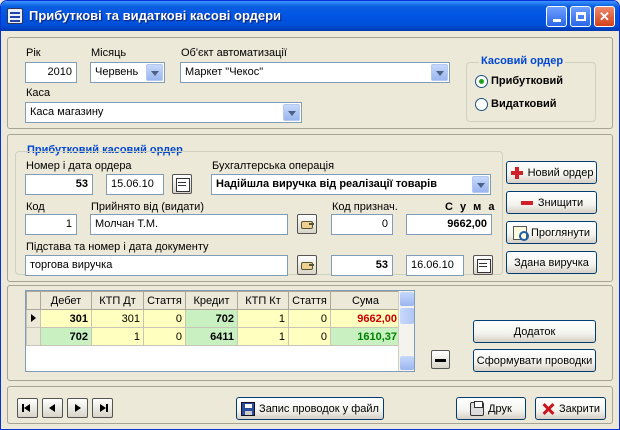 The width and height of the screenshot is (620, 430). Describe the element at coordinates (362, 224) in the screenshot. I see `purpose-field: 0` at that location.